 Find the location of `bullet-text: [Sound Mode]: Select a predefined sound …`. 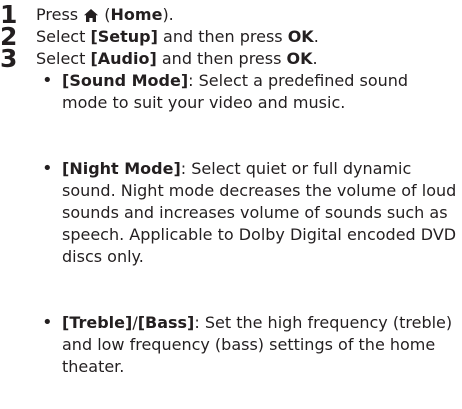

bullet-text: [Sound Mode]: Select a predefined sound … is located at coordinates (259, 92).